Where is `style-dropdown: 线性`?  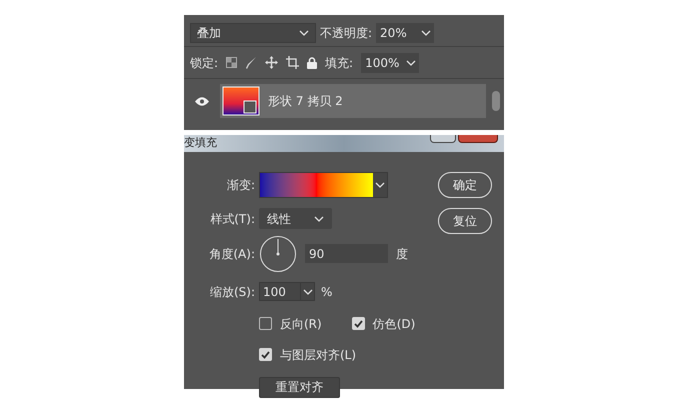 style-dropdown: 线性 is located at coordinates (295, 218).